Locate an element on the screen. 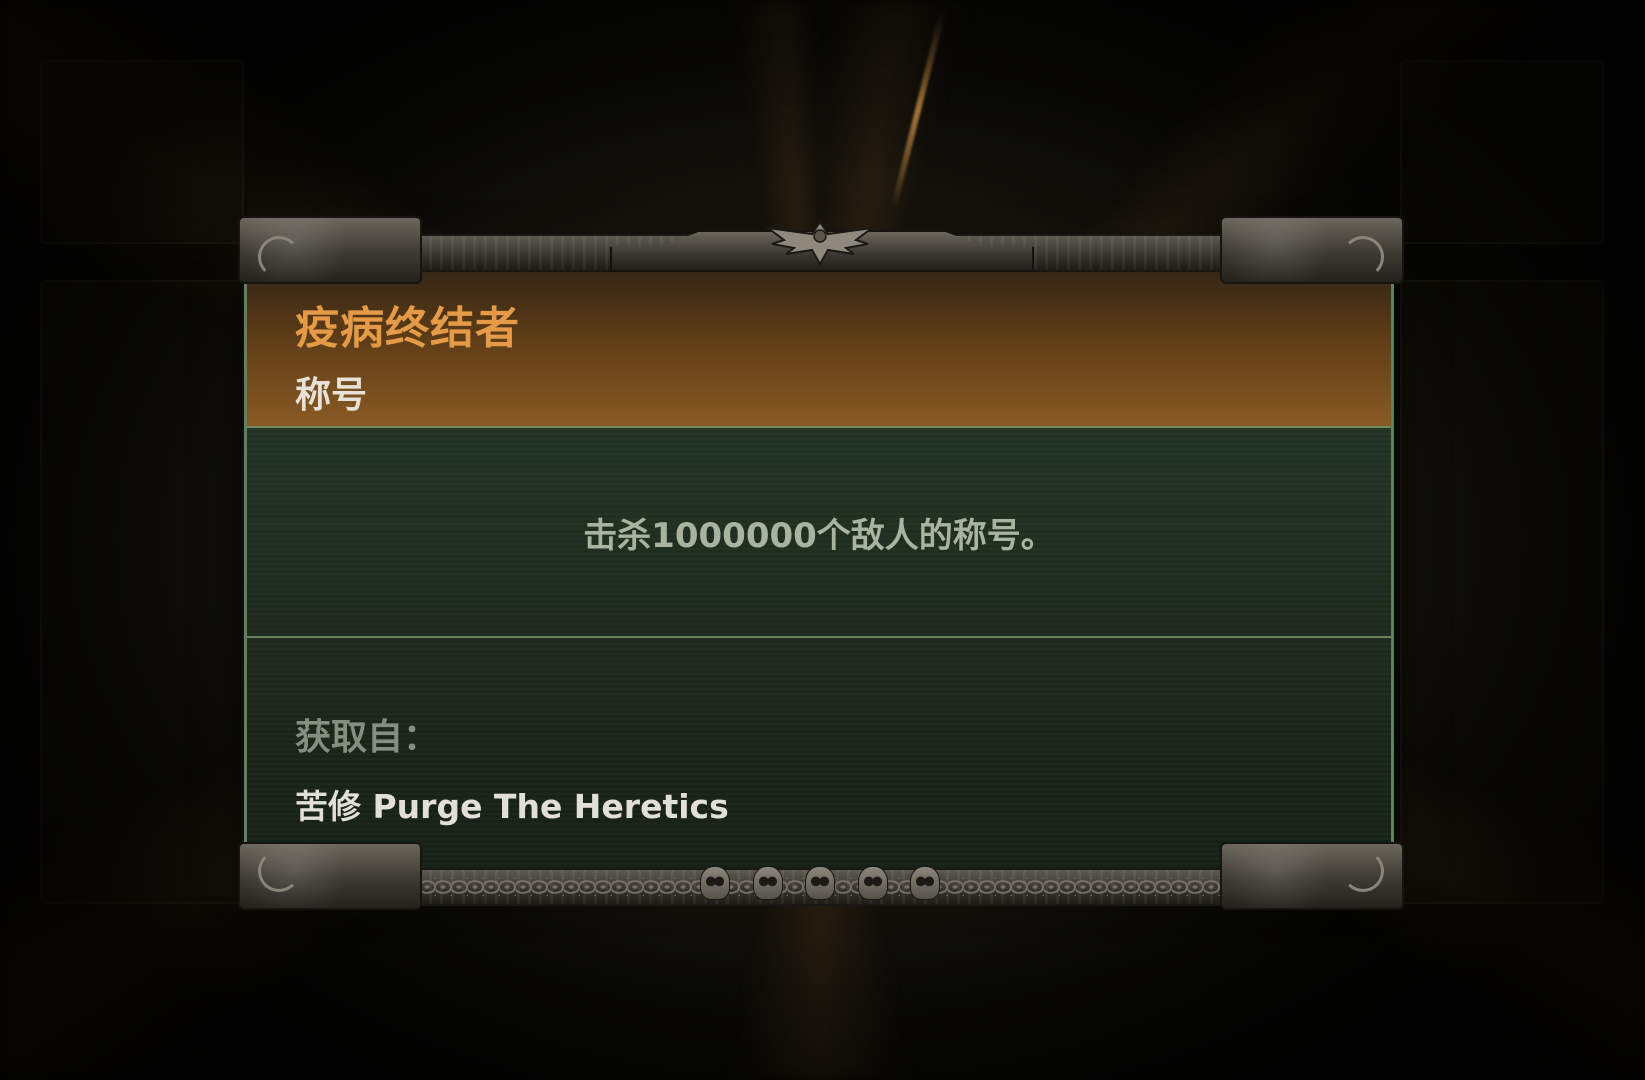 The image size is (1645, 1080). card-header: 疫病终结者 称号 is located at coordinates (819, 343).